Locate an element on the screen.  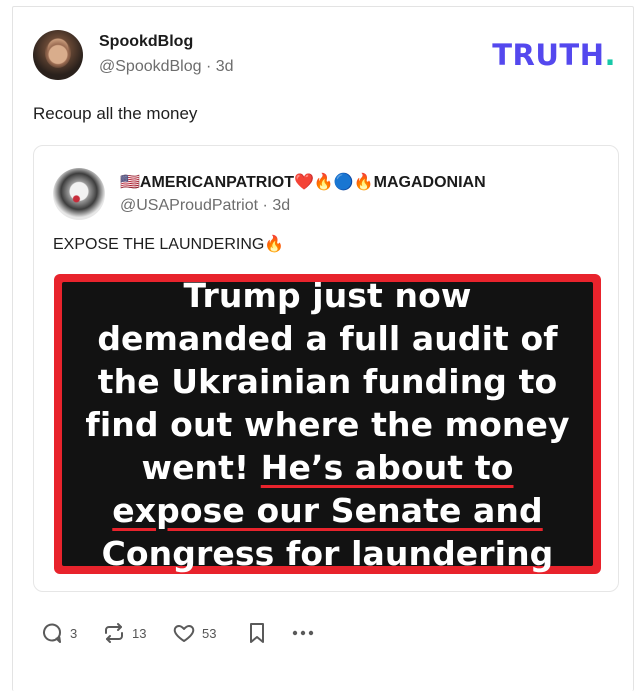
quoted-author-handle: @USAProudPatriot is located at coordinates (189, 205).